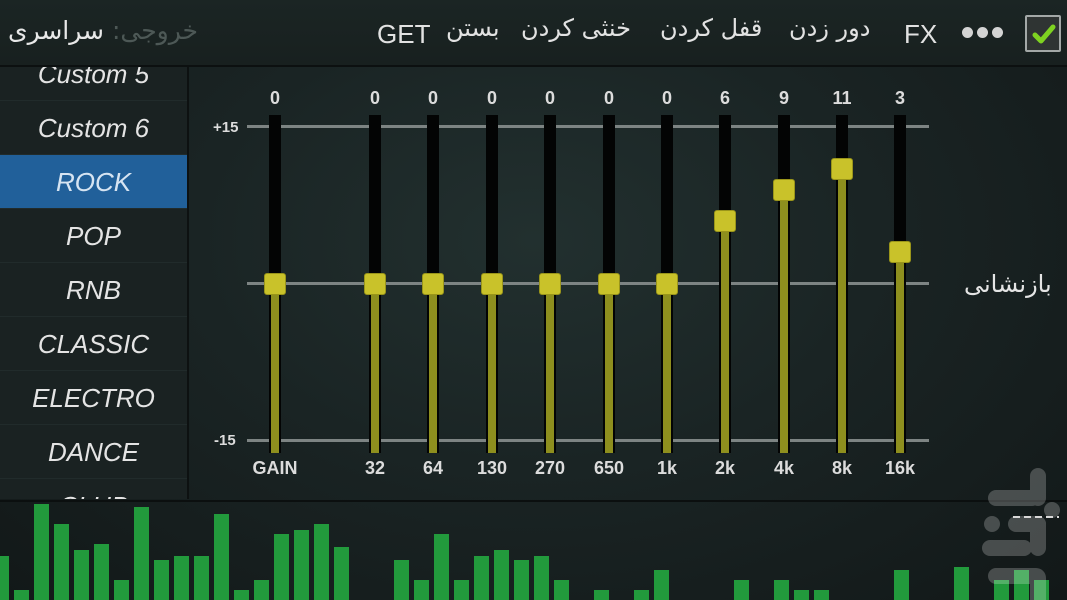 This screenshot has height=600, width=1067. I want to click on preset-item-pop: POP, so click(93, 236).